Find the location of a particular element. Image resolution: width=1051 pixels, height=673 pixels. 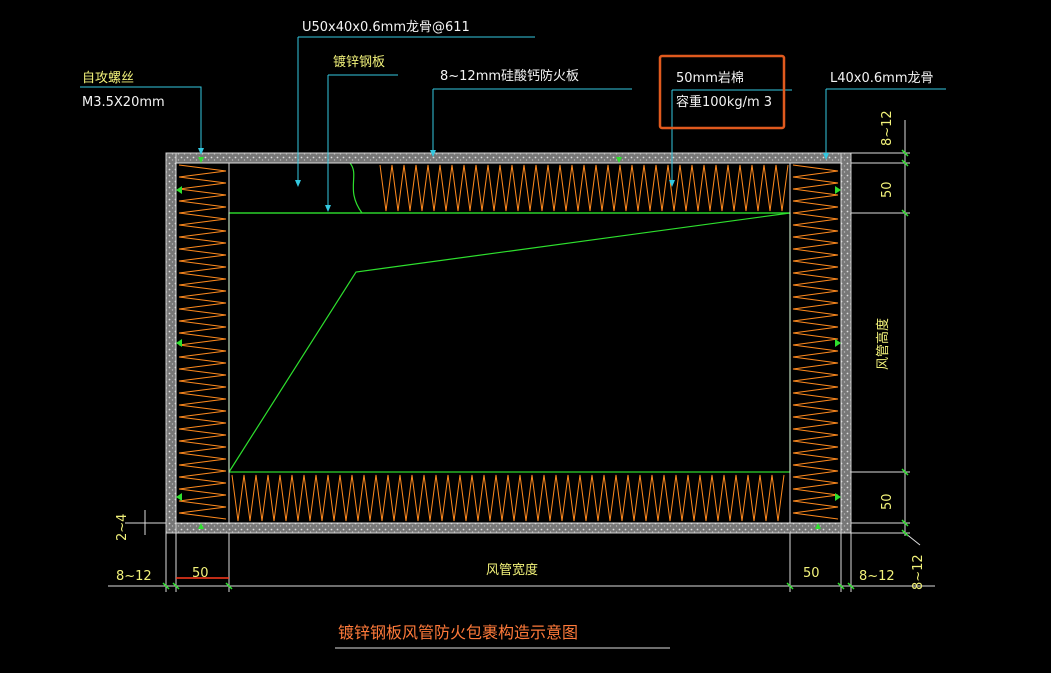

dim-right-50-bottom: 50 is located at coordinates (887, 501).